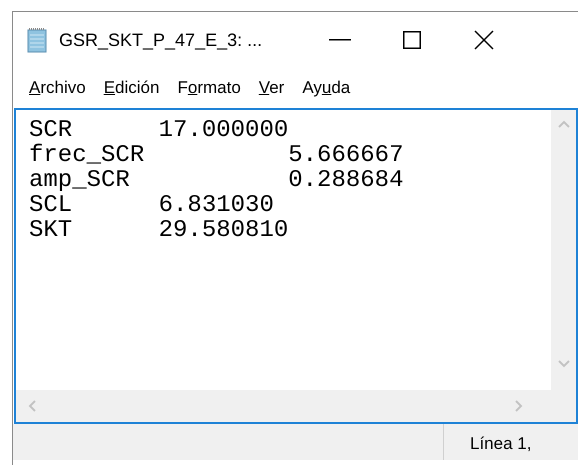  Describe the element at coordinates (484, 40) in the screenshot. I see `close-icon` at that location.